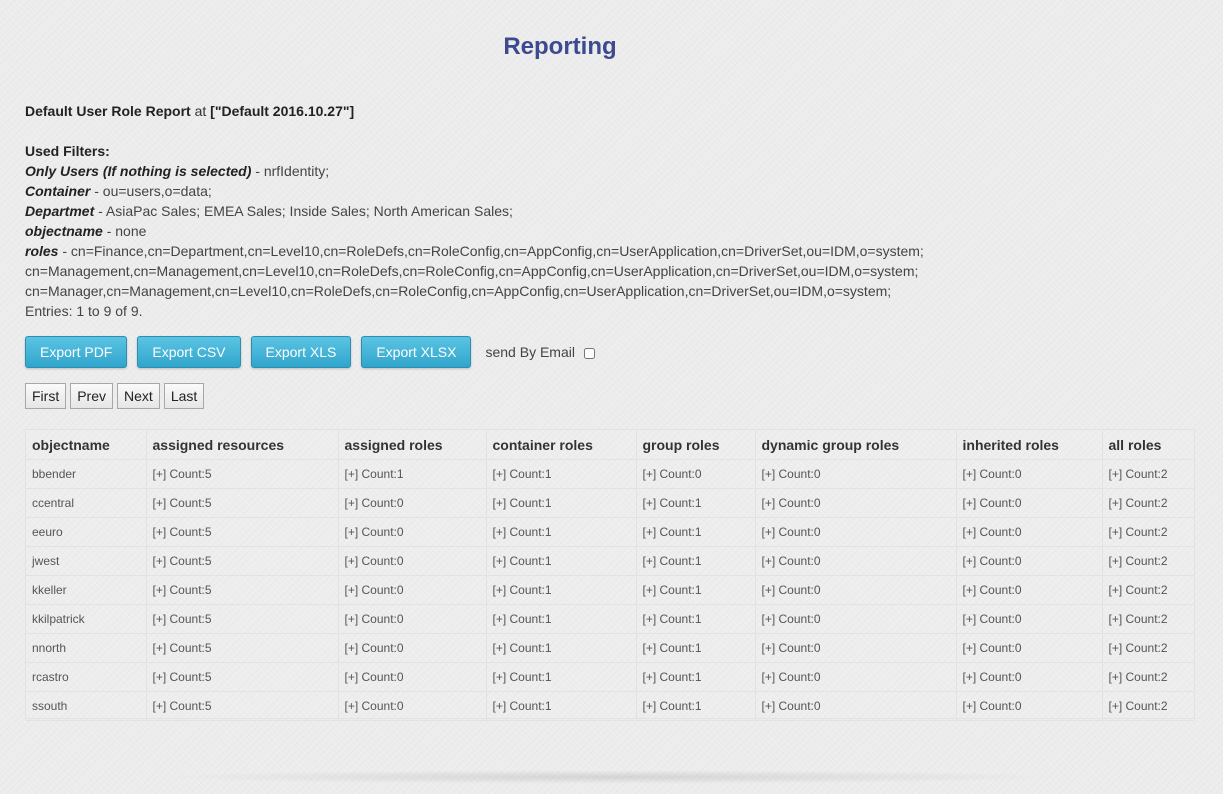 This screenshot has height=794, width=1223. What do you see at coordinates (86, 648) in the screenshot?
I see `objectname-cell: nnorth` at bounding box center [86, 648].